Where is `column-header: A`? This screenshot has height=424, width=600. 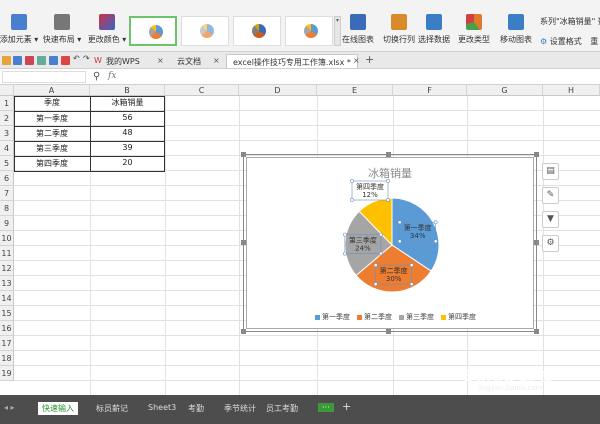 column-header: A is located at coordinates (52, 90).